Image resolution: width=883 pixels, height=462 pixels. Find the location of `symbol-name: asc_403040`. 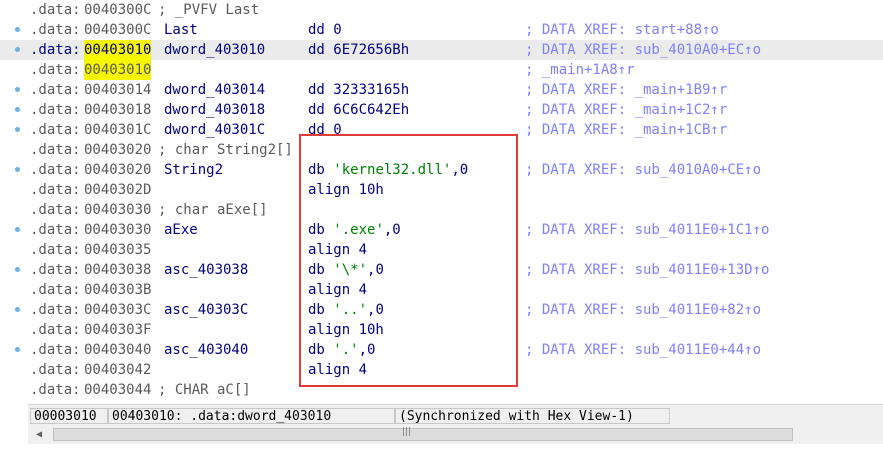

symbol-name: asc_403040 is located at coordinates (206, 350).